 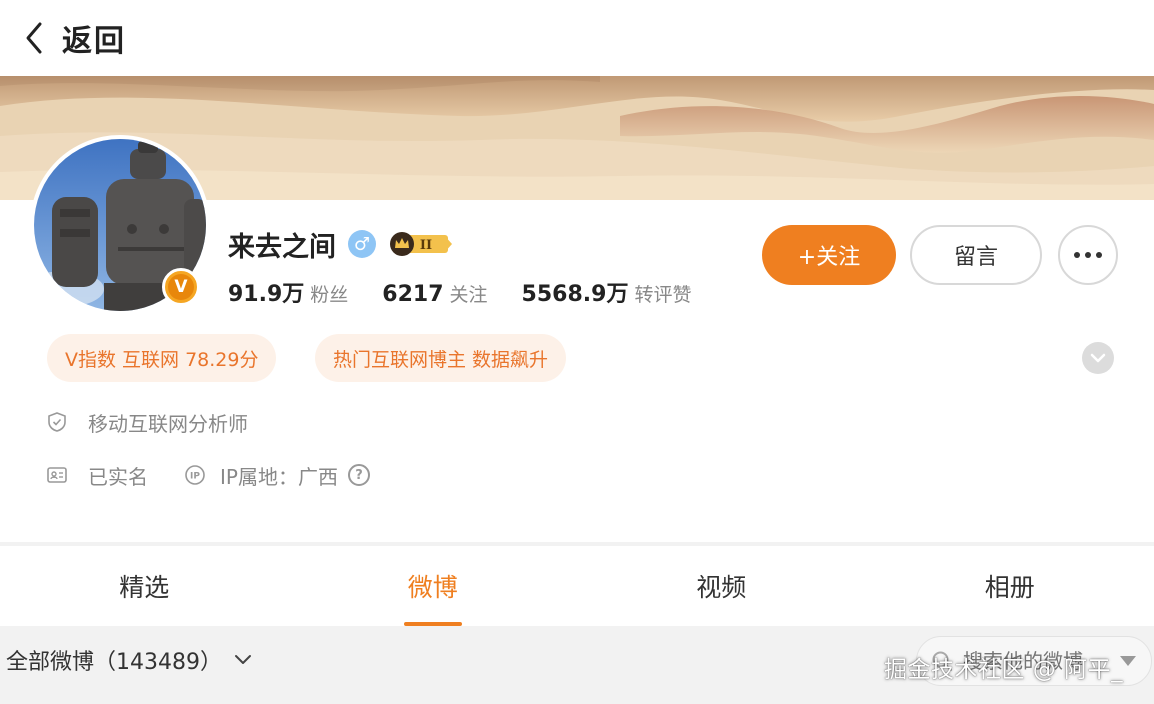 I want to click on top-bar: 返回, so click(x=577, y=38).